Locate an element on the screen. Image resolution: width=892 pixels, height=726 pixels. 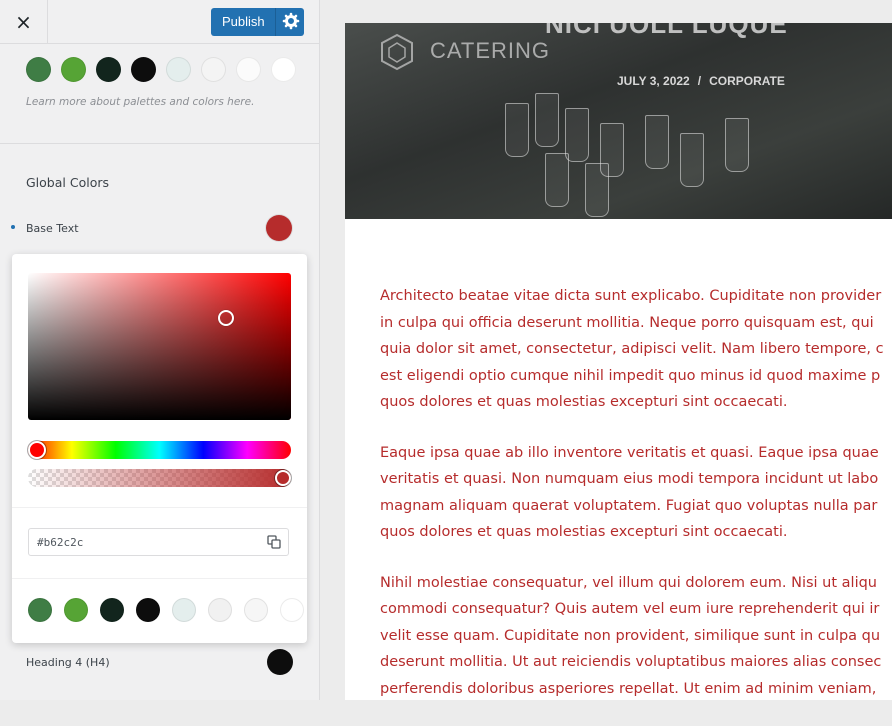
saturation-handle is located at coordinates (226, 318).